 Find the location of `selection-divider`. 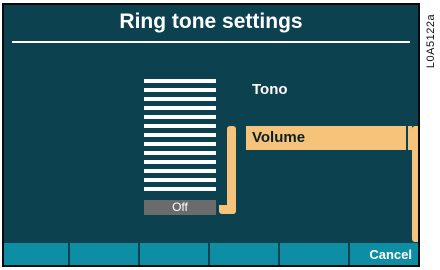

selection-divider is located at coordinates (407, 138).